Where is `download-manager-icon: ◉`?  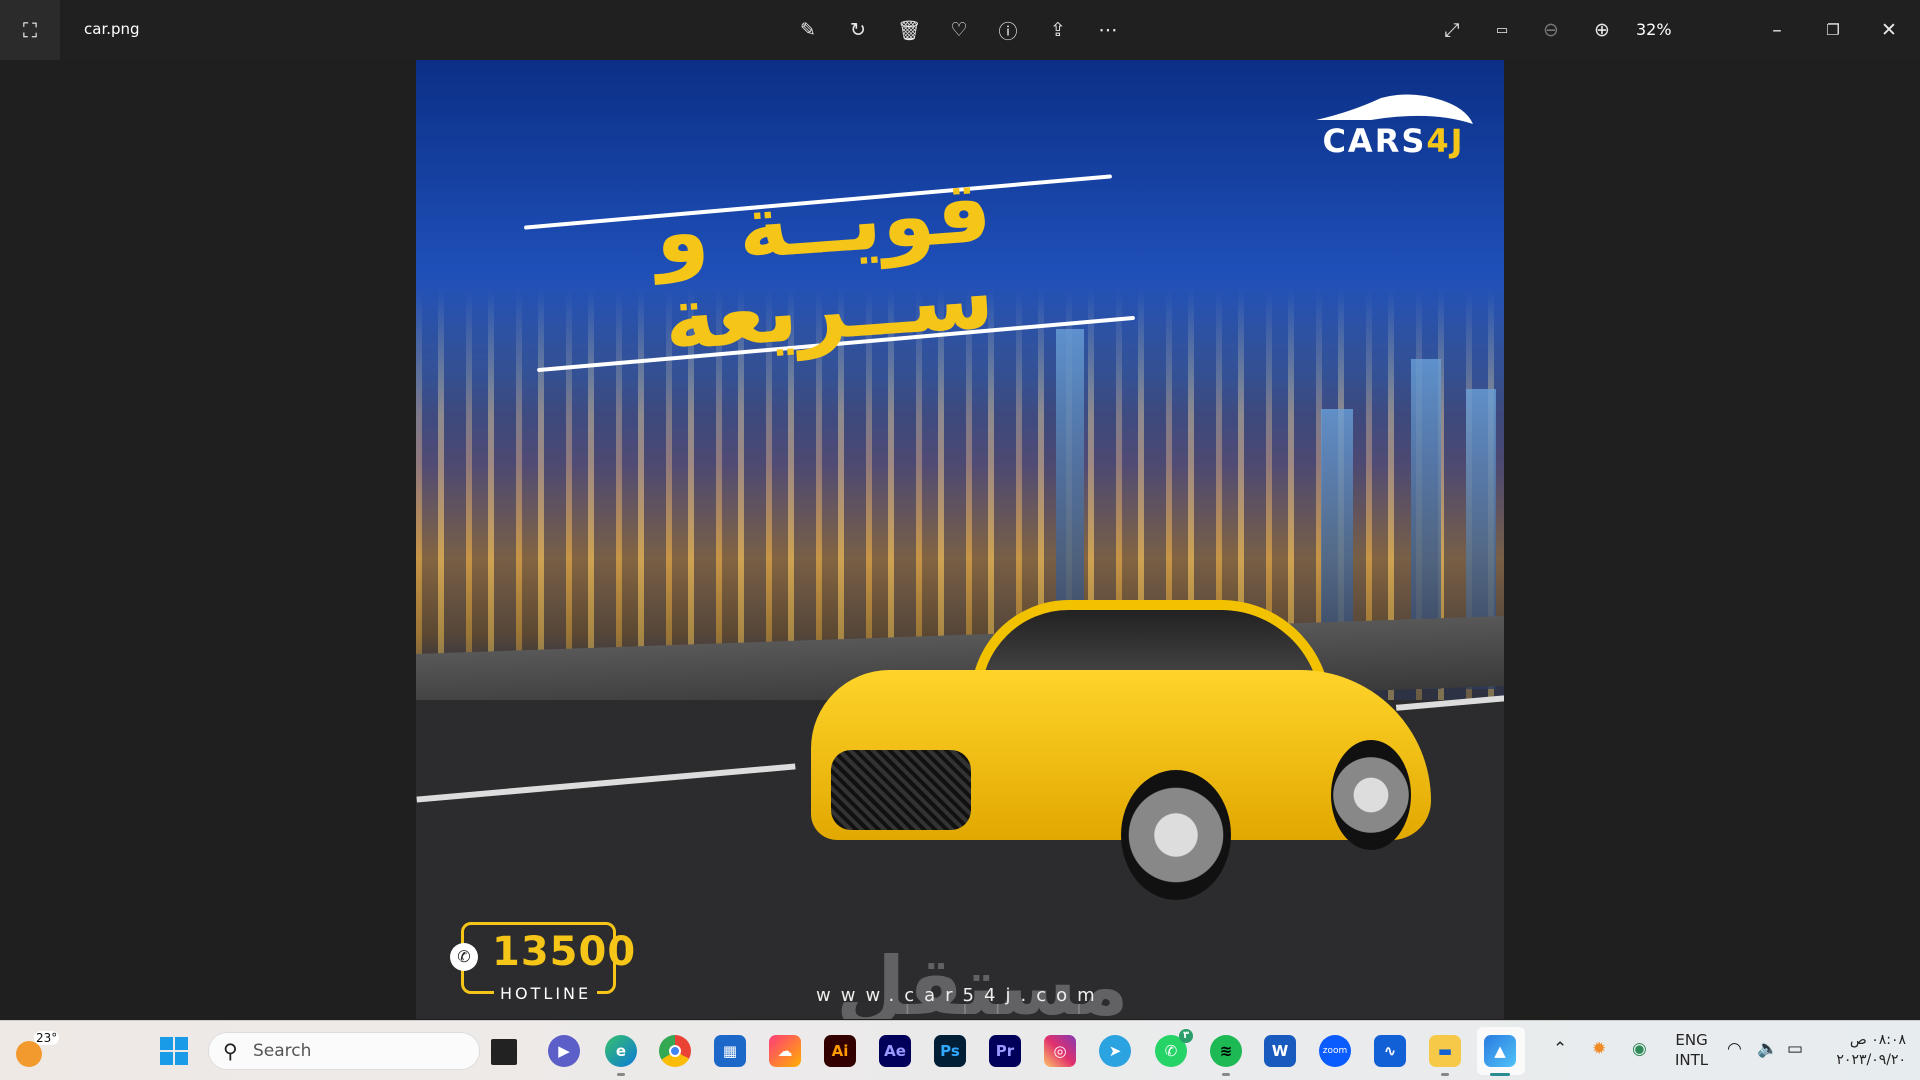 download-manager-icon: ◉ is located at coordinates (1639, 1049).